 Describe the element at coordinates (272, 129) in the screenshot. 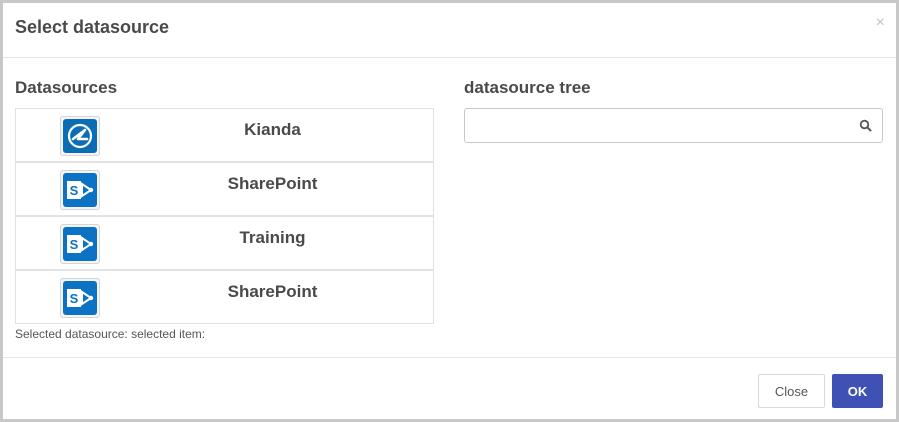

I see `datasource-label: Kianda` at that location.